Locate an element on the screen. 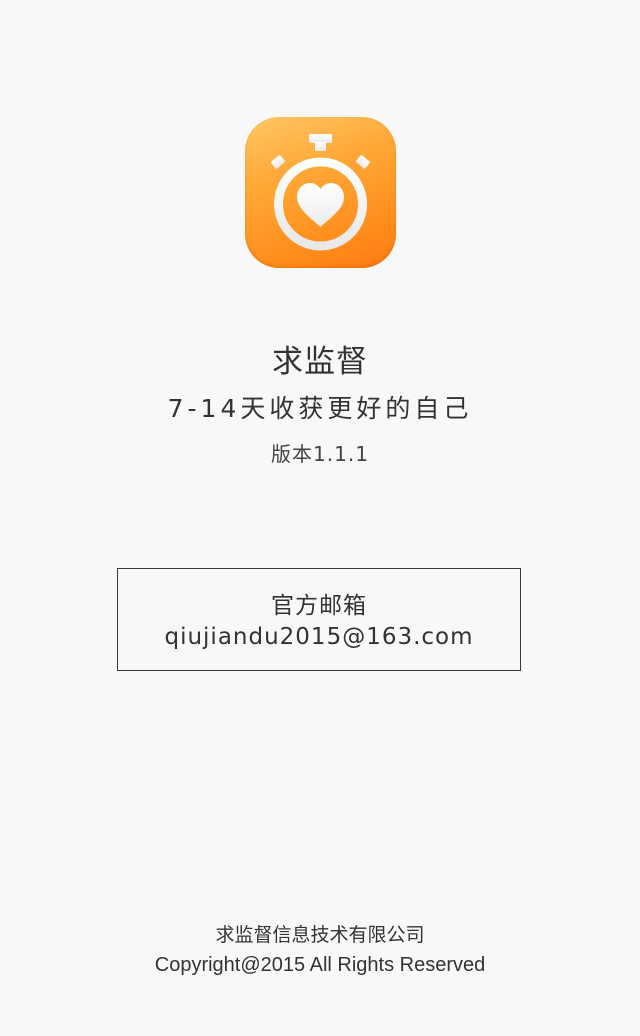 The height and width of the screenshot is (1036, 640). copyright-text: Copyright@2015 All Rights Reserved is located at coordinates (320, 965).